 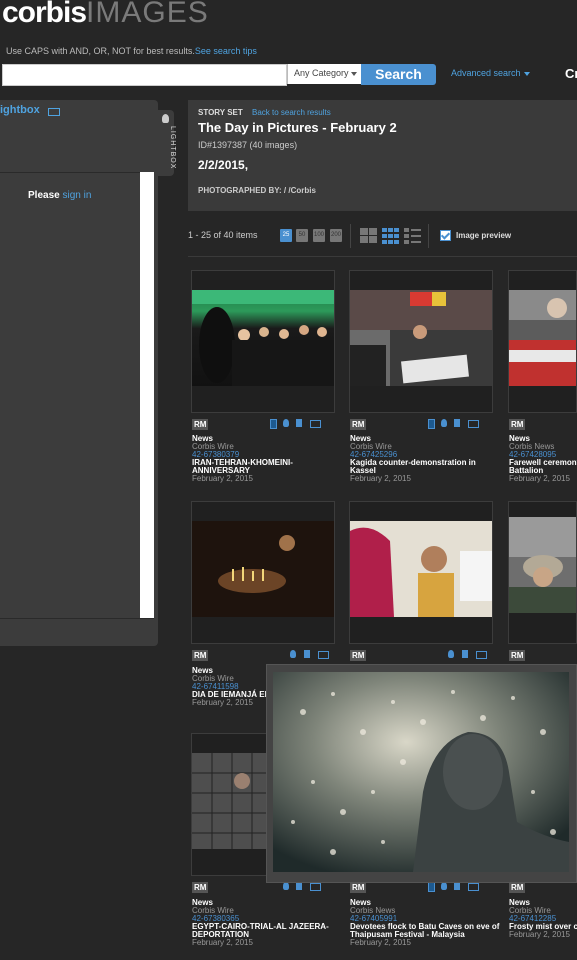 What do you see at coordinates (484, 235) in the screenshot?
I see `image-preview-label: Image preview` at bounding box center [484, 235].